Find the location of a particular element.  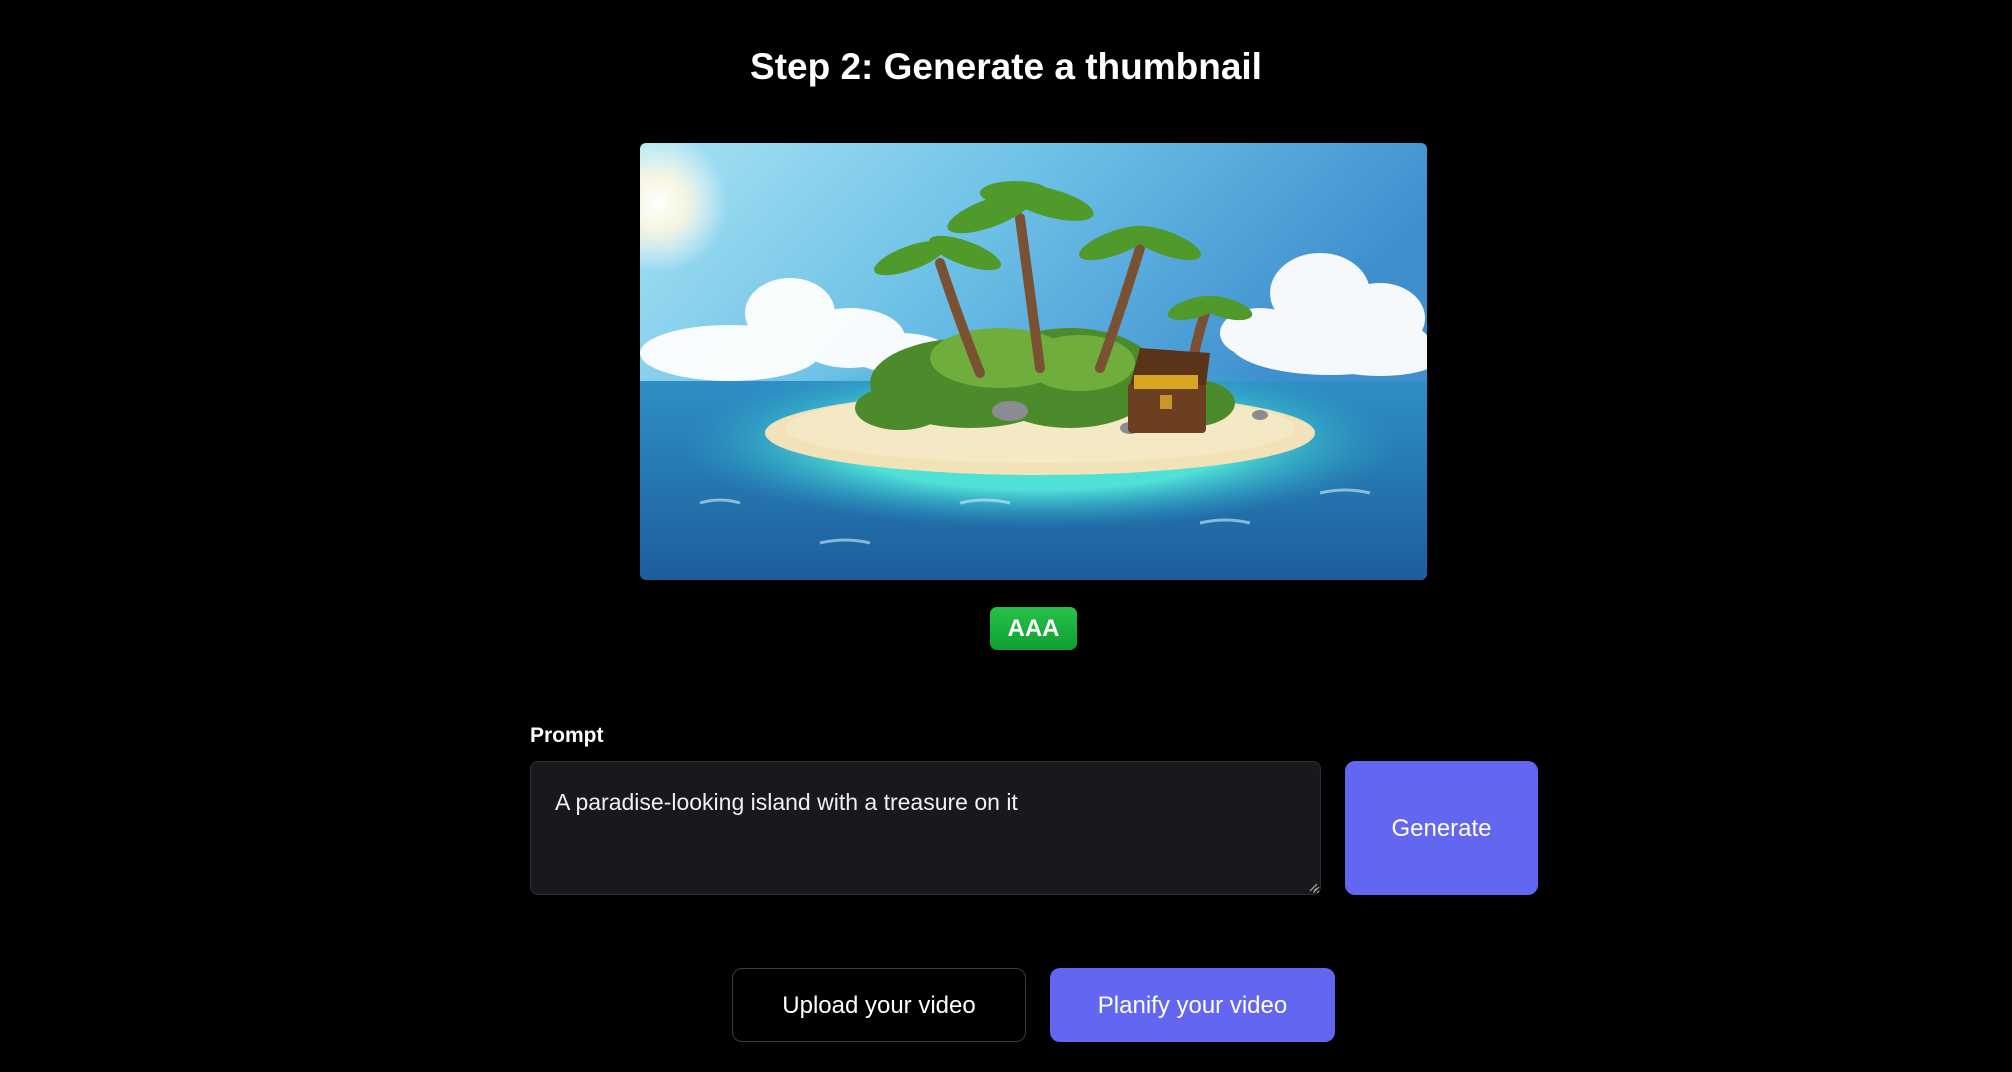

prompt-label: Prompt is located at coordinates (567, 735).